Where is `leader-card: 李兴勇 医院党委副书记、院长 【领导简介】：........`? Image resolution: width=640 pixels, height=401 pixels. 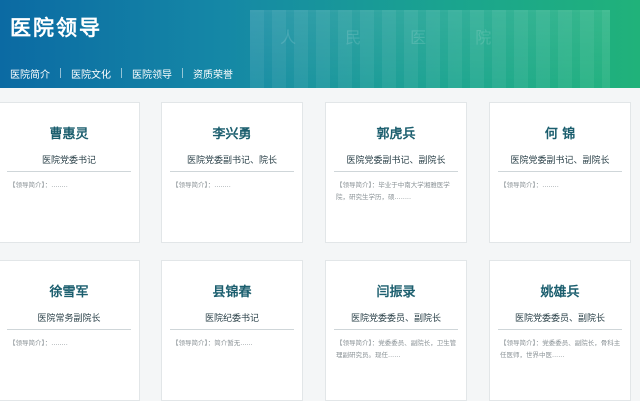 leader-card: 李兴勇 医院党委副书记、院长 【领导简介】：........ is located at coordinates (232, 172).